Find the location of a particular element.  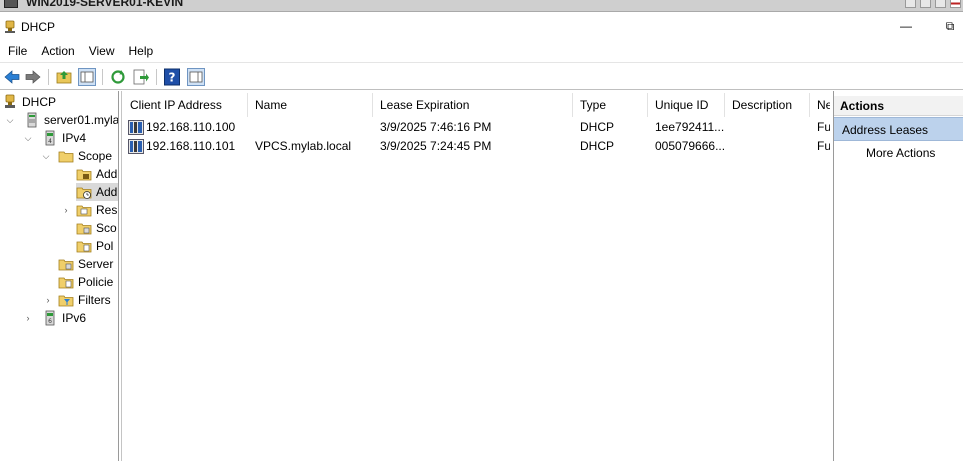

scope-options-icon is located at coordinates (84, 229).